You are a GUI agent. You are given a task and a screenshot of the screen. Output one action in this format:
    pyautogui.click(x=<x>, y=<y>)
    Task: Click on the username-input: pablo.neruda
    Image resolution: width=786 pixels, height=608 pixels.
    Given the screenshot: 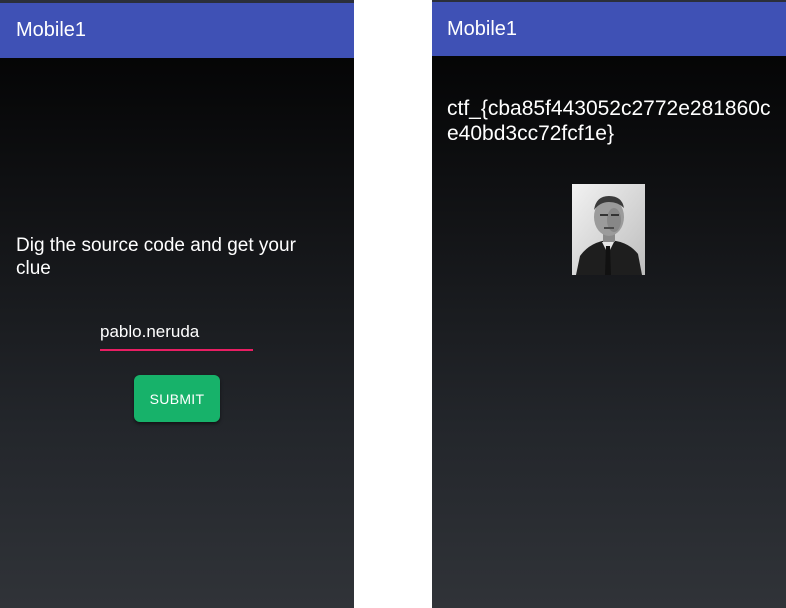 What is the action you would take?
    pyautogui.click(x=176, y=336)
    